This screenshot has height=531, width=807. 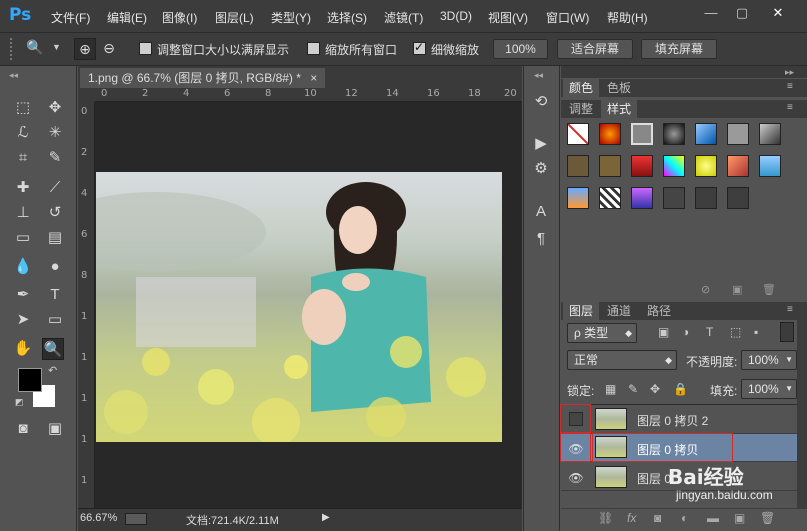 I want to click on new-group-icon: ▬, so click(x=713, y=518).